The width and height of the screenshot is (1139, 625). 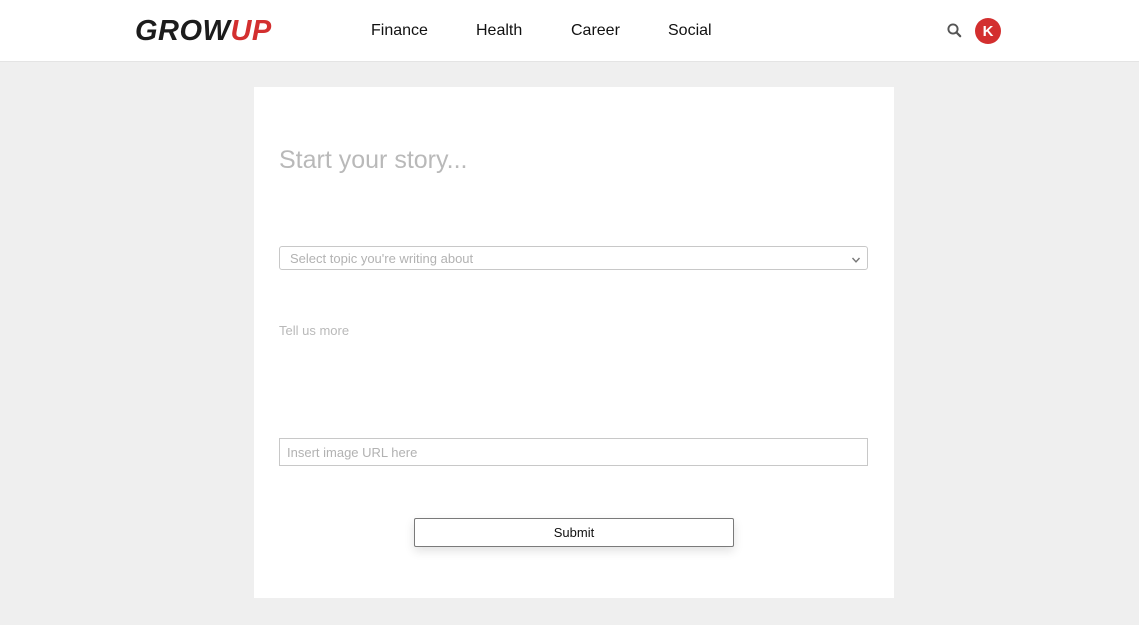 I want to click on topic-select: Select topic you're writing about, so click(x=573, y=258).